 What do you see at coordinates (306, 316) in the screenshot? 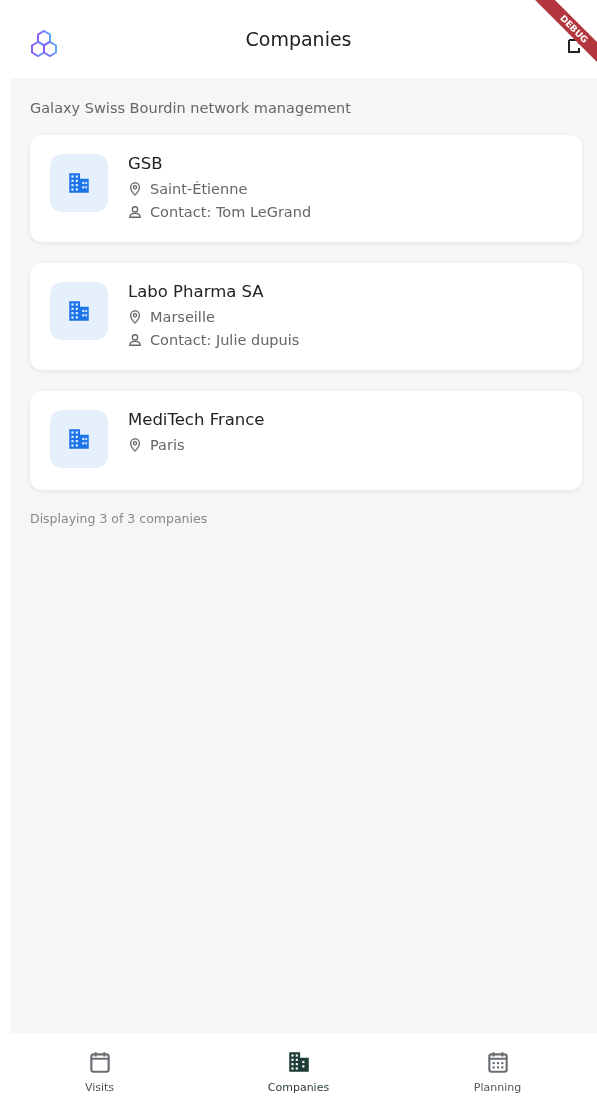
I see `company-card: Labo Pharma SA Marseille Contact: Julie dupuis` at bounding box center [306, 316].